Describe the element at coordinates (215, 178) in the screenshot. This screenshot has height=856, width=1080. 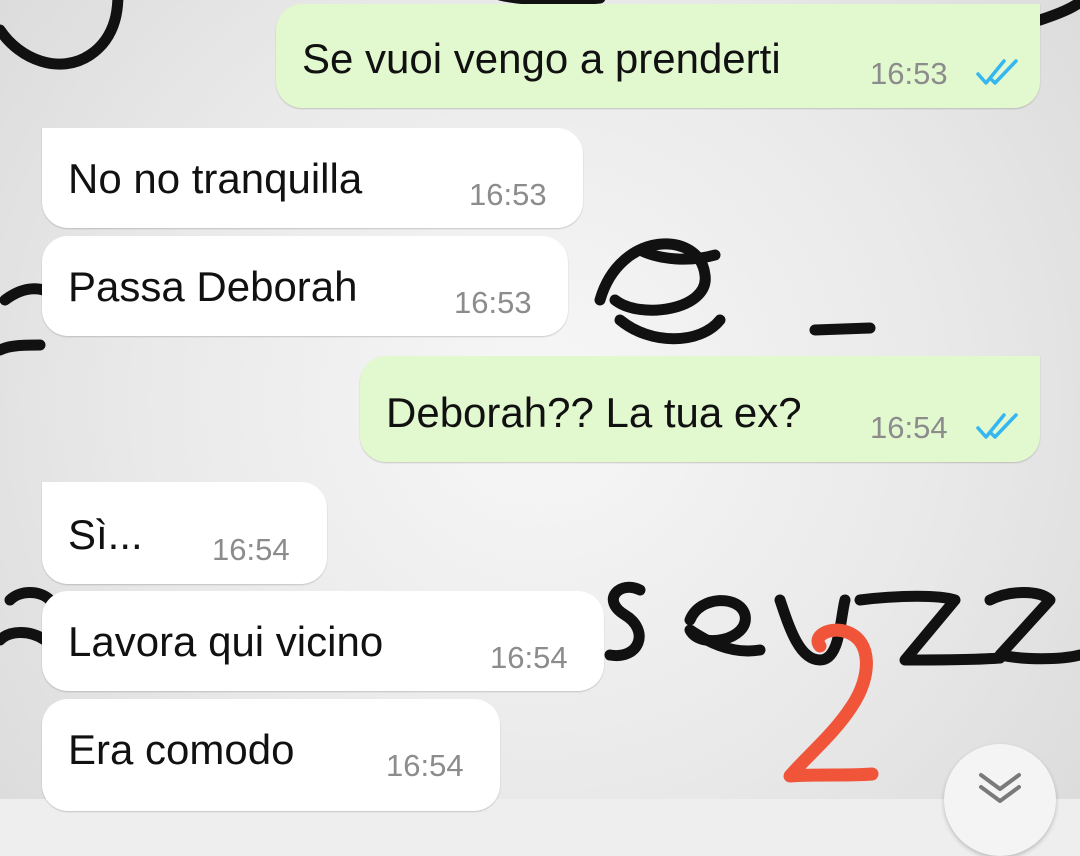
I see `message-text: No no tranquilla` at that location.